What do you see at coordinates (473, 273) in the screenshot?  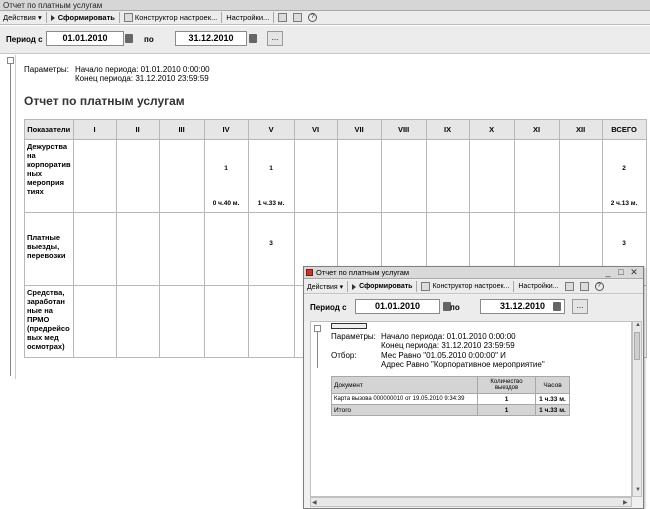 I see `detail-window-titlebar: Отчет по платным услугам _ □ ✕` at bounding box center [473, 273].